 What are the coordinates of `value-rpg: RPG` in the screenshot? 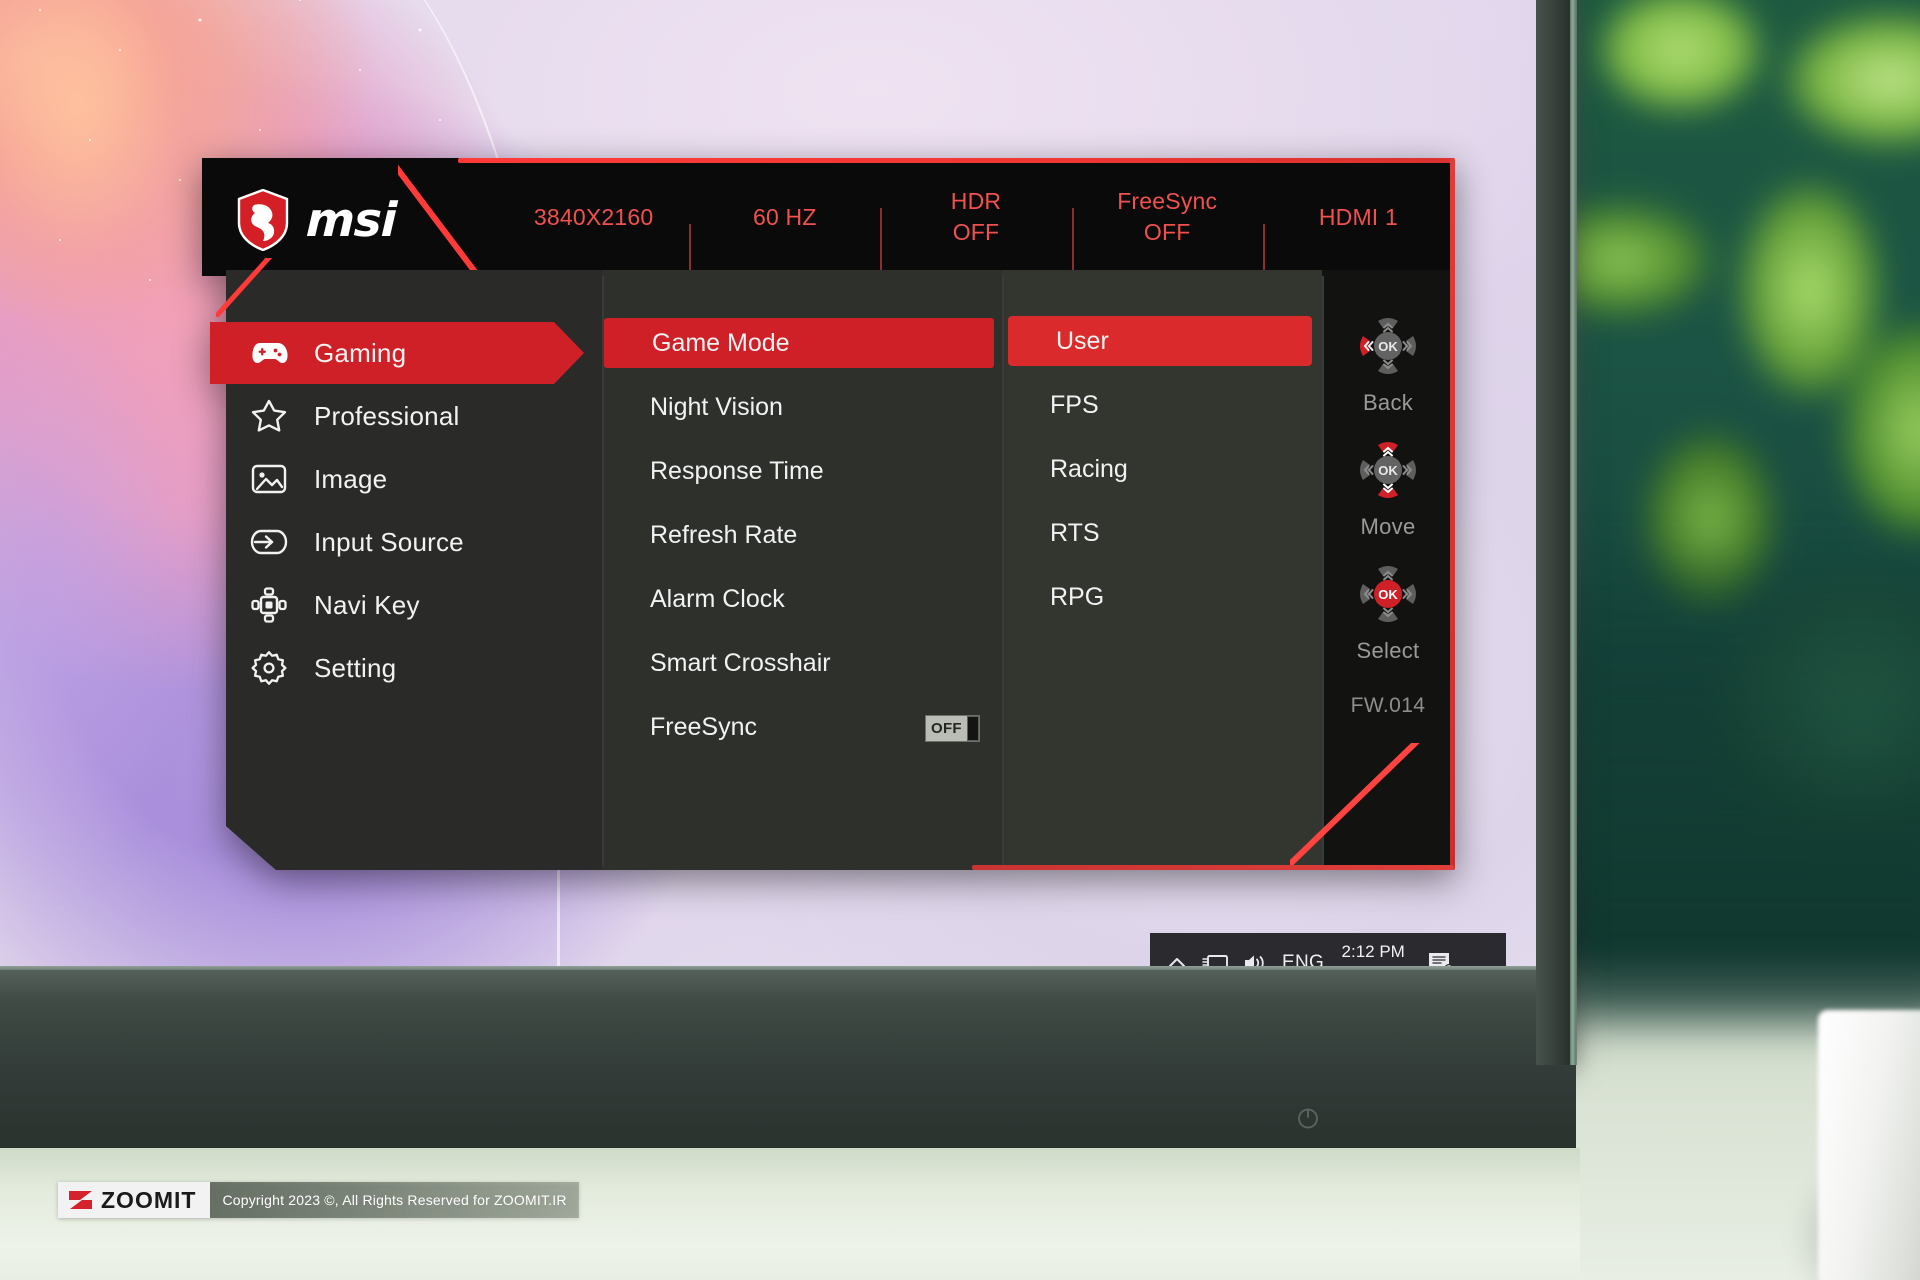 It's located at (1162, 597).